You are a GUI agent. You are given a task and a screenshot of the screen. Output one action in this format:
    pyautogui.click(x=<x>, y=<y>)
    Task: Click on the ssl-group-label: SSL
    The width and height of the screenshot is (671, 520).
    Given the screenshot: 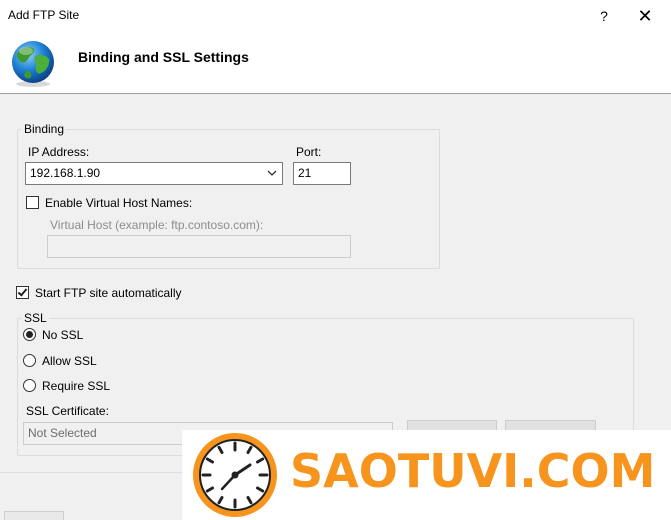 What is the action you would take?
    pyautogui.click(x=35, y=318)
    